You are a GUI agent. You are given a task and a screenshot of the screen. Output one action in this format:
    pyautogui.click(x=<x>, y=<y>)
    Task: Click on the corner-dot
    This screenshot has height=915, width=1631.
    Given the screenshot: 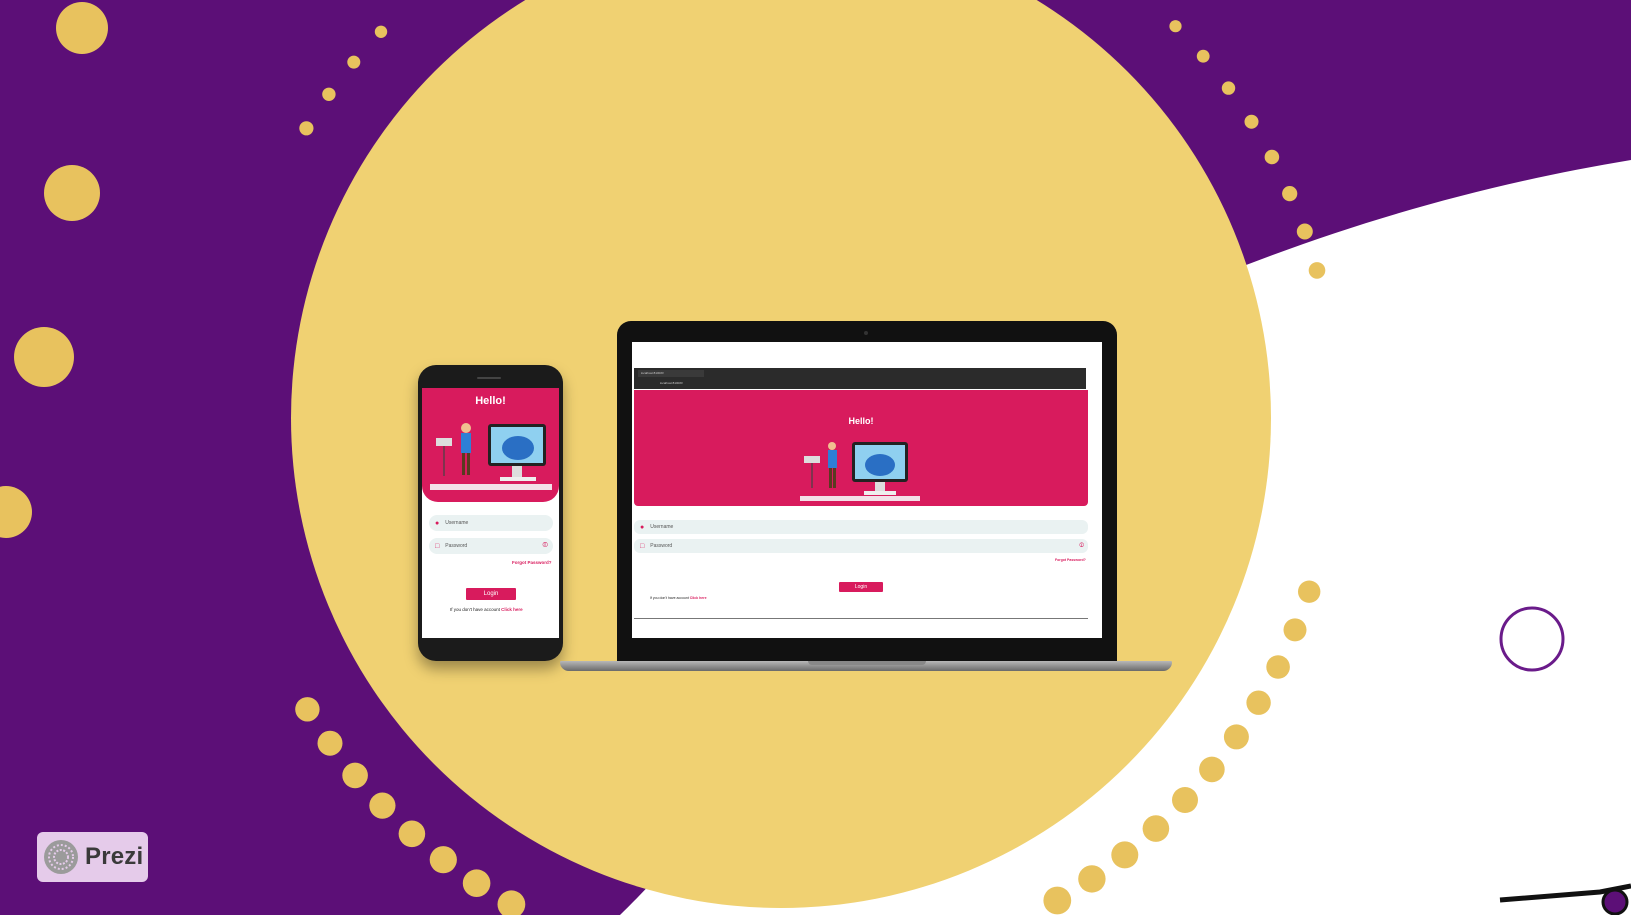 What is the action you would take?
    pyautogui.click(x=1615, y=901)
    